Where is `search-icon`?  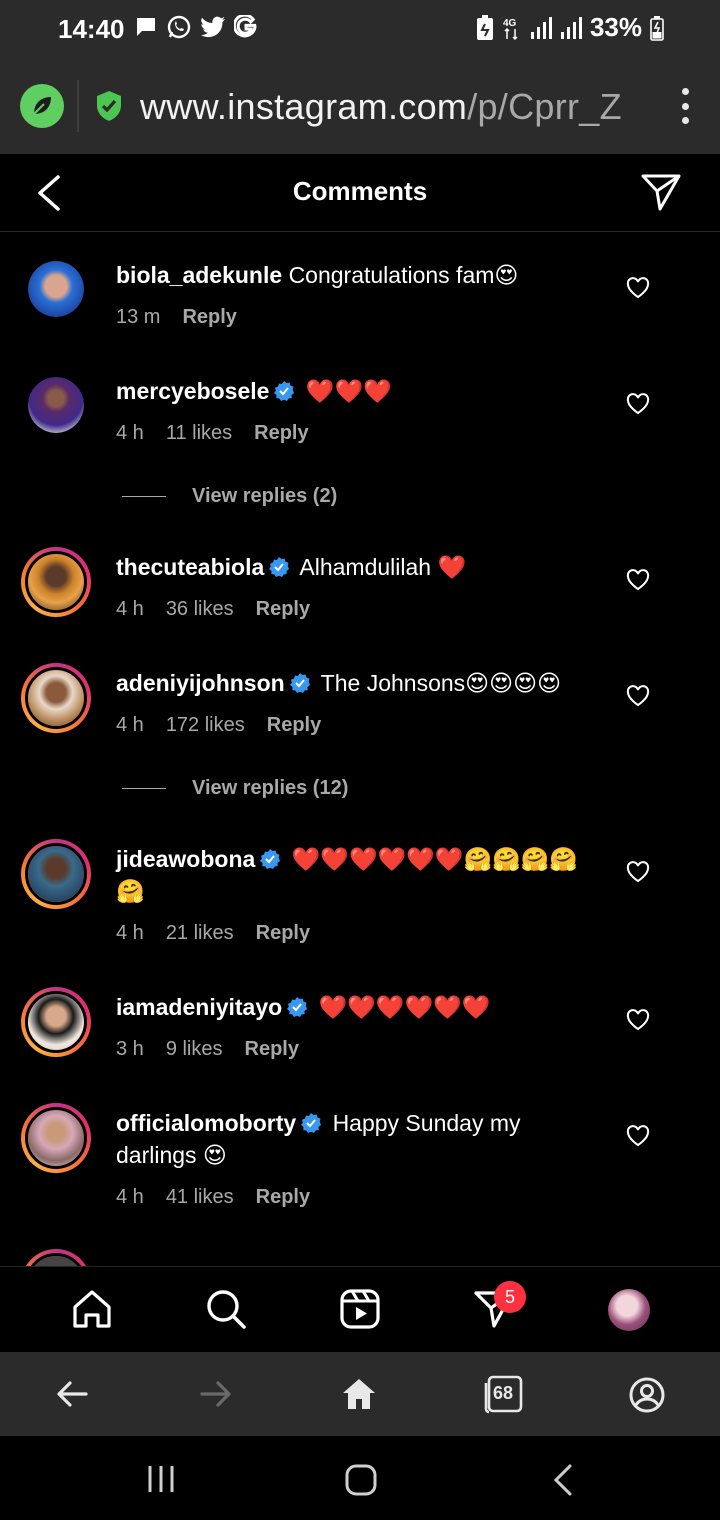
search-icon is located at coordinates (226, 1309).